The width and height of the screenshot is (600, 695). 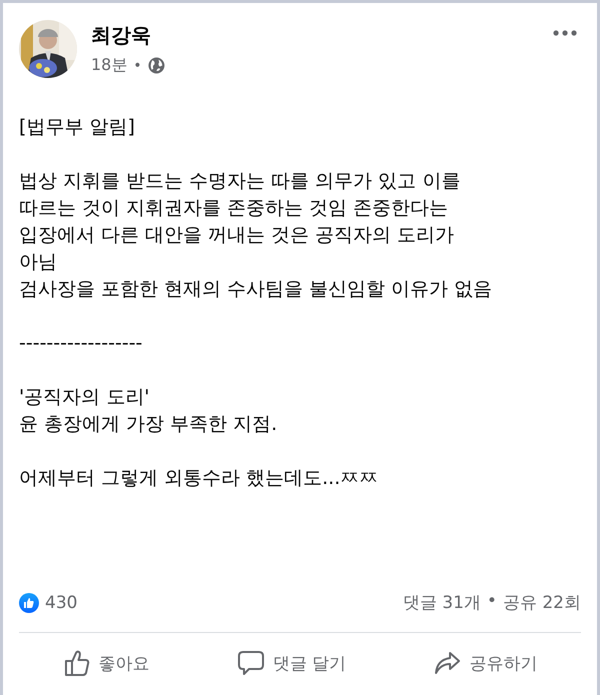 I want to click on globe-icon, so click(x=156, y=65).